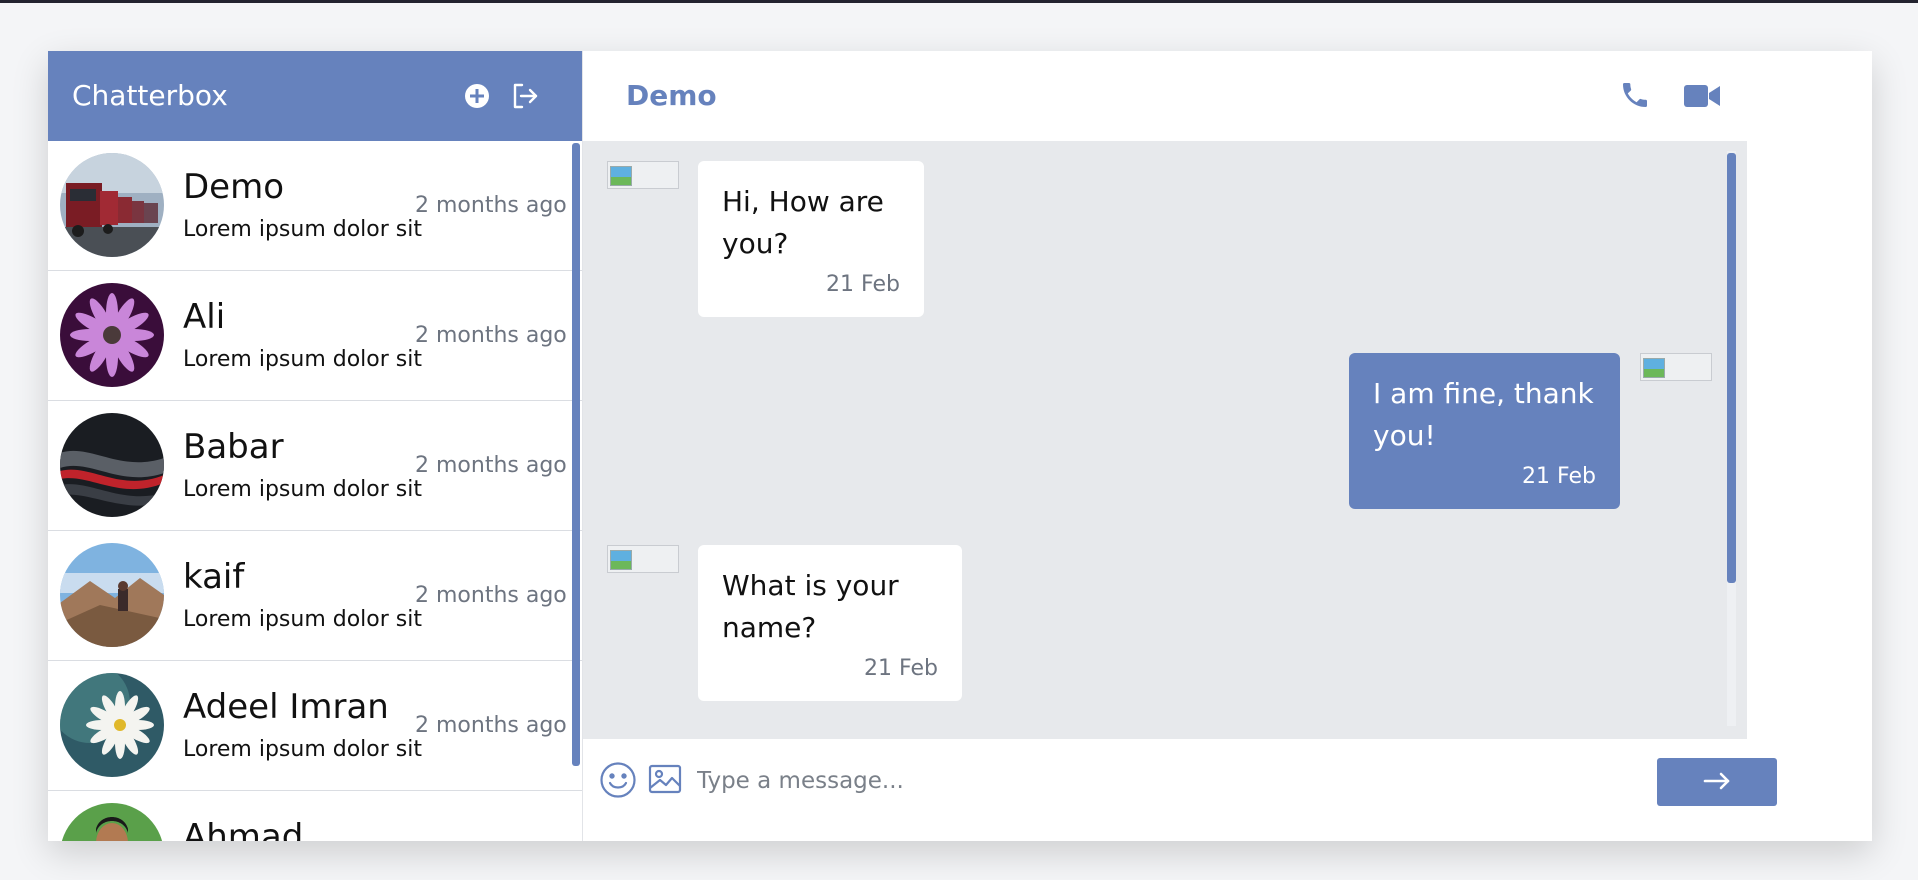 This screenshot has width=1918, height=880. Describe the element at coordinates (234, 187) in the screenshot. I see `contact-name: Demo` at that location.